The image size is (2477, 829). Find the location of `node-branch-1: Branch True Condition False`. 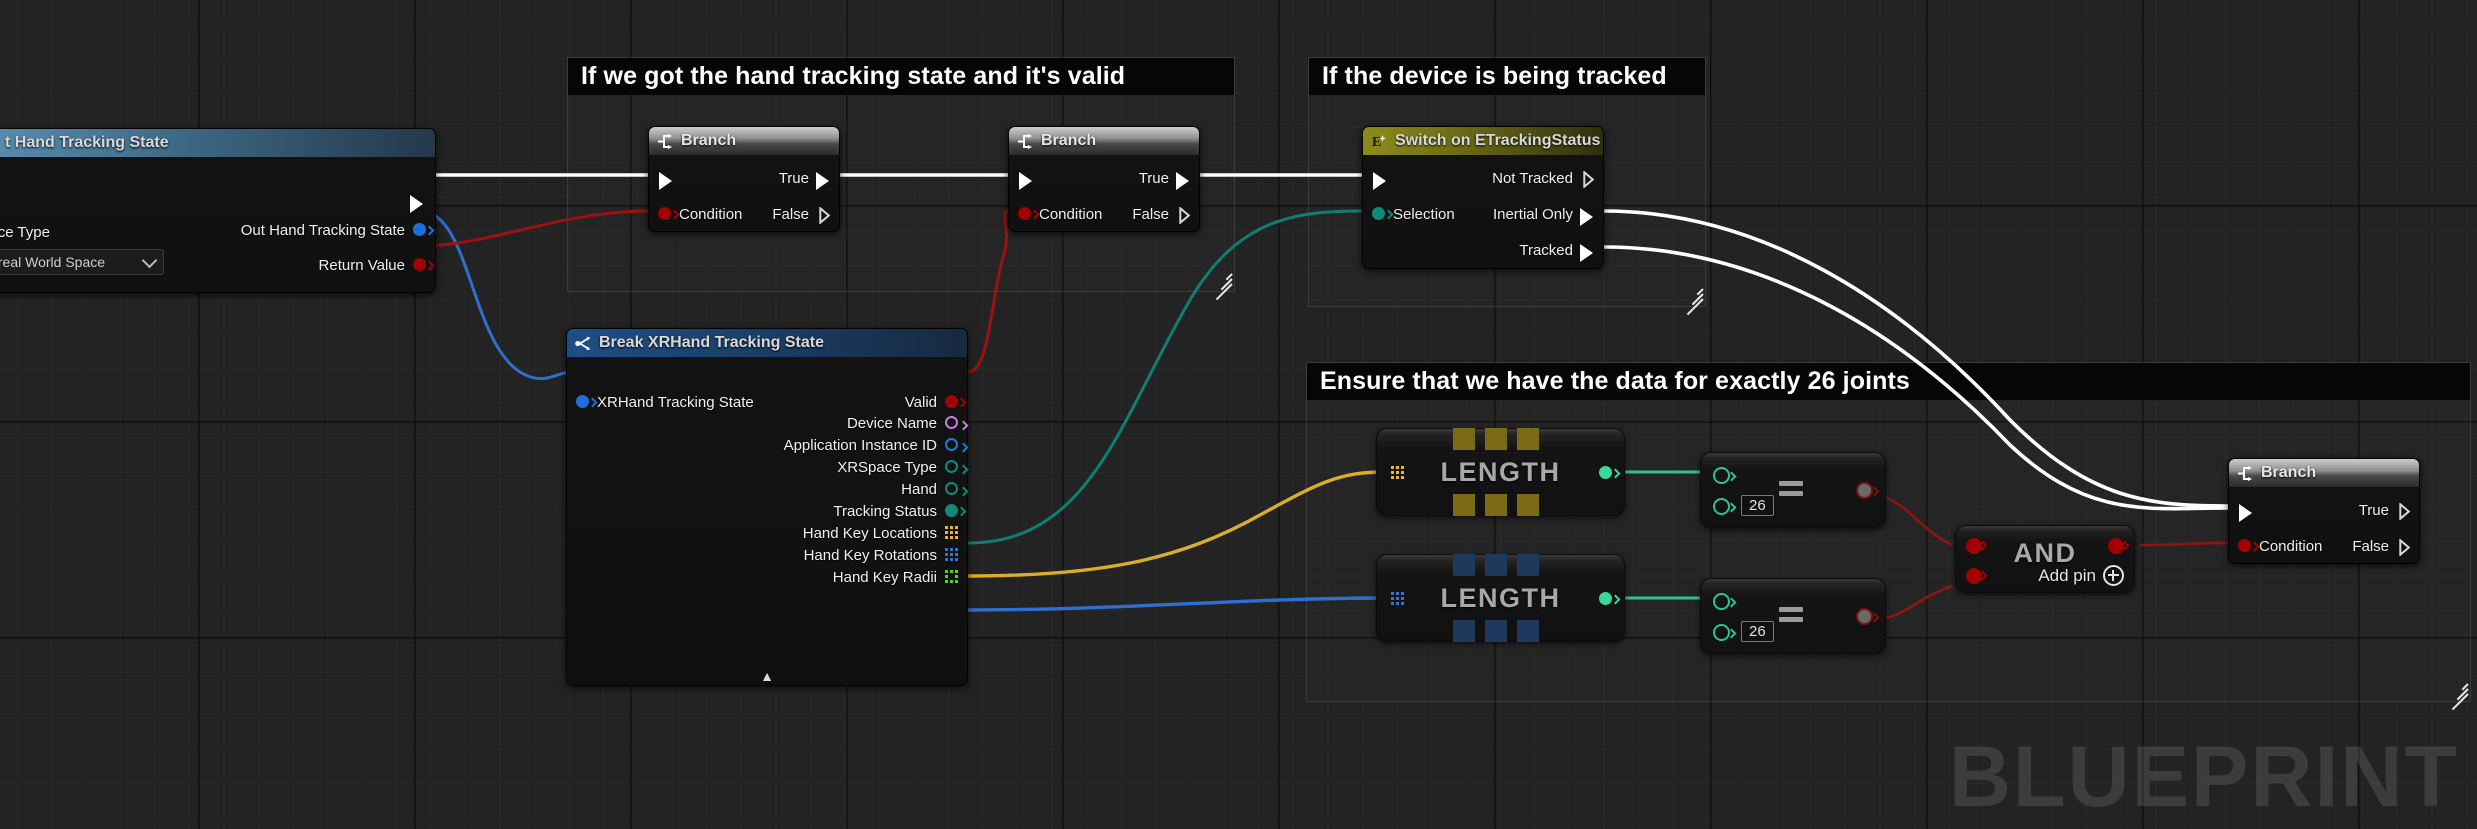

node-branch-1: Branch True Condition False is located at coordinates (744, 179).